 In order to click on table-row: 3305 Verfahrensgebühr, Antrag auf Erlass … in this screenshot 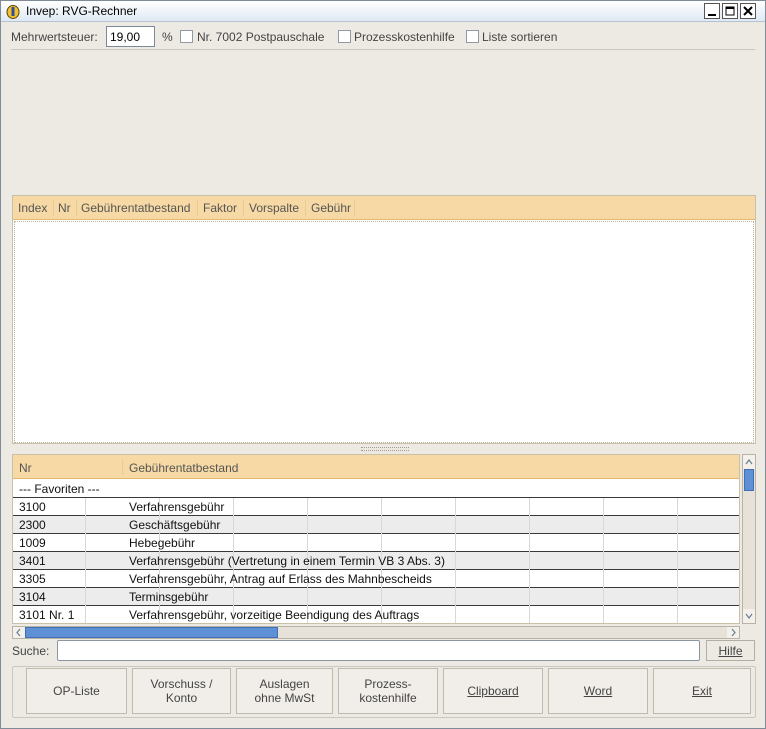, I will do `click(376, 579)`.